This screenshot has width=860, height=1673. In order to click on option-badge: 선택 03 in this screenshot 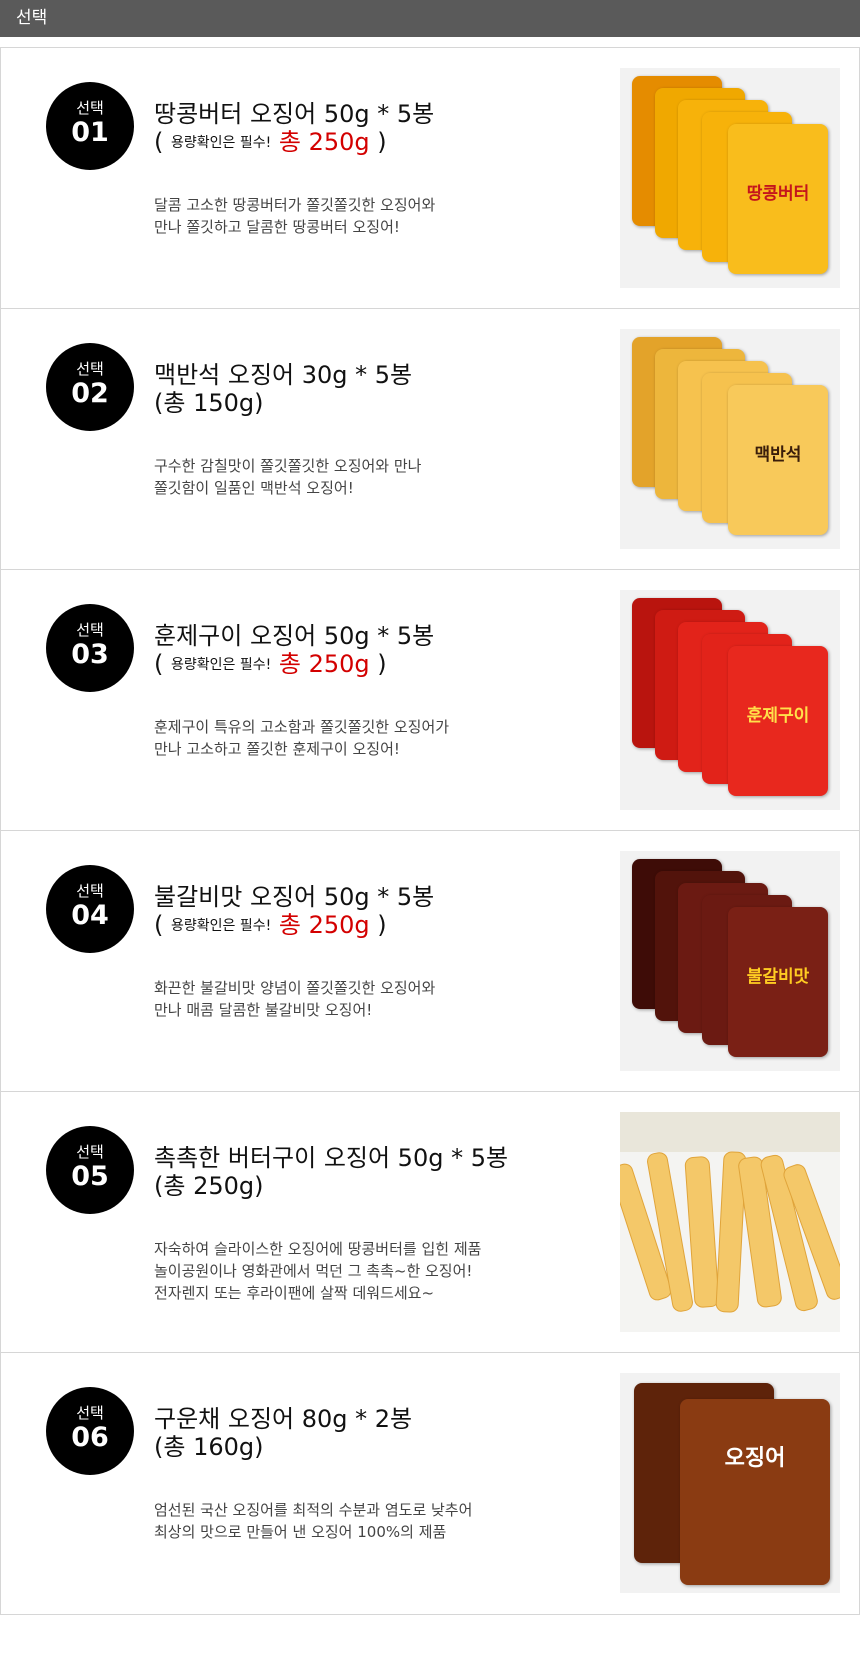, I will do `click(90, 648)`.